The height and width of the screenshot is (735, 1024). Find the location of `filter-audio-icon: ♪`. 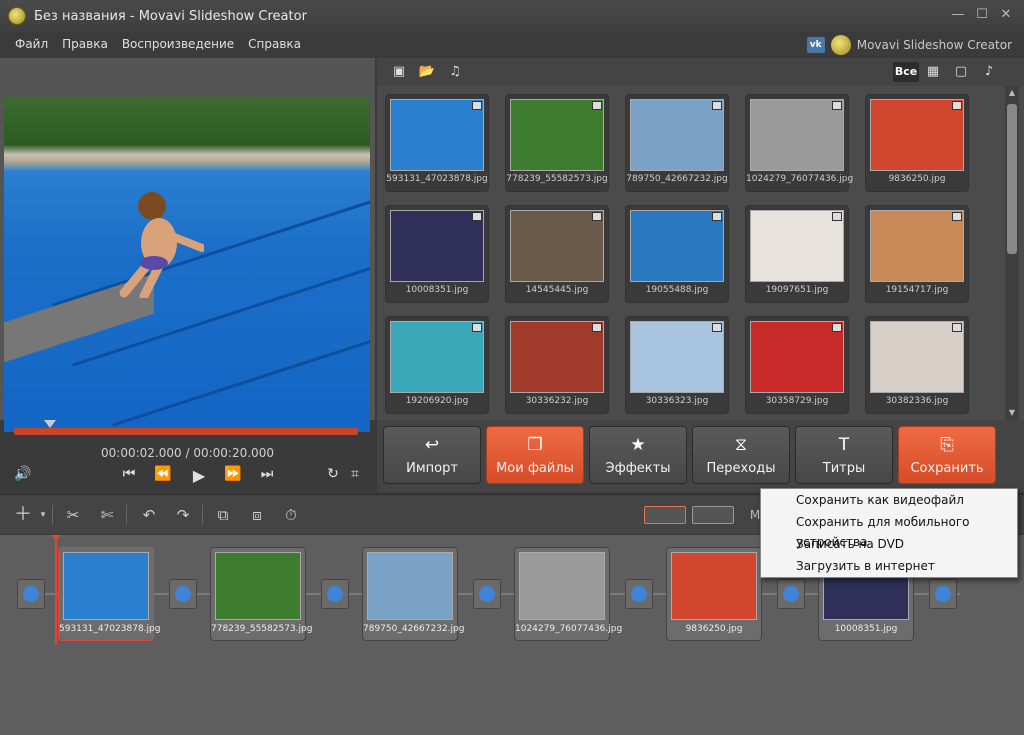

filter-audio-icon: ♪ is located at coordinates (989, 72).